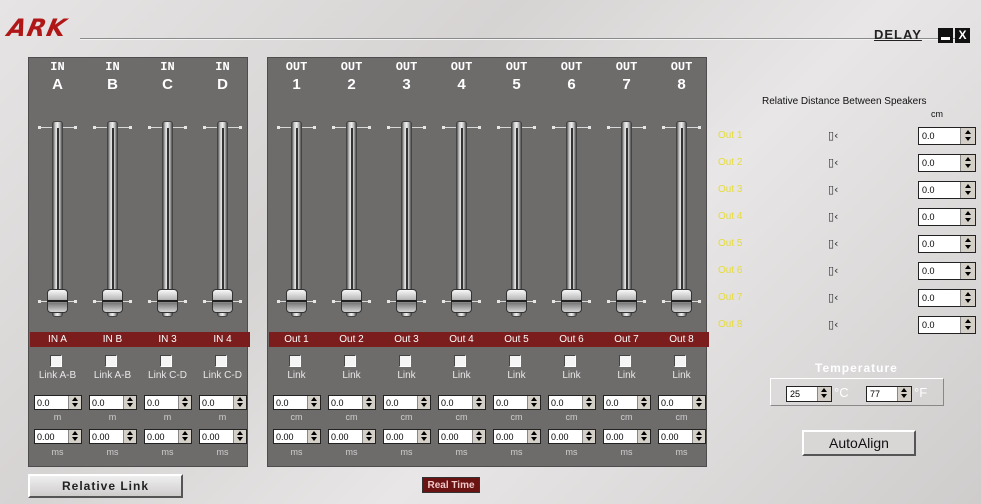 Image resolution: width=981 pixels, height=504 pixels. Describe the element at coordinates (962, 35) in the screenshot. I see `close-button: X` at that location.